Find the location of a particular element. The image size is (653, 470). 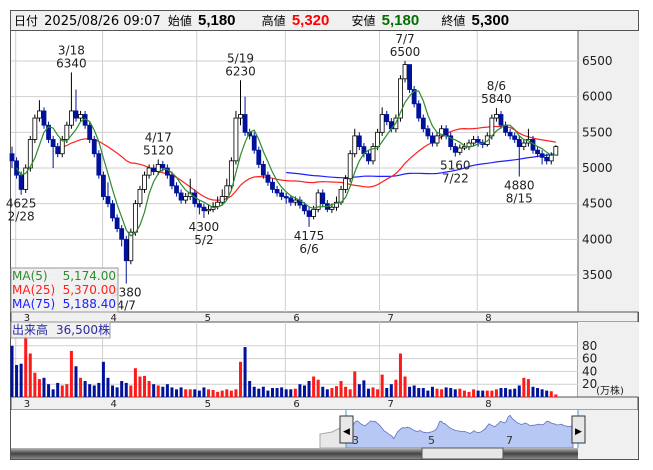

price-tick-label: 5000 is located at coordinates (597, 168).